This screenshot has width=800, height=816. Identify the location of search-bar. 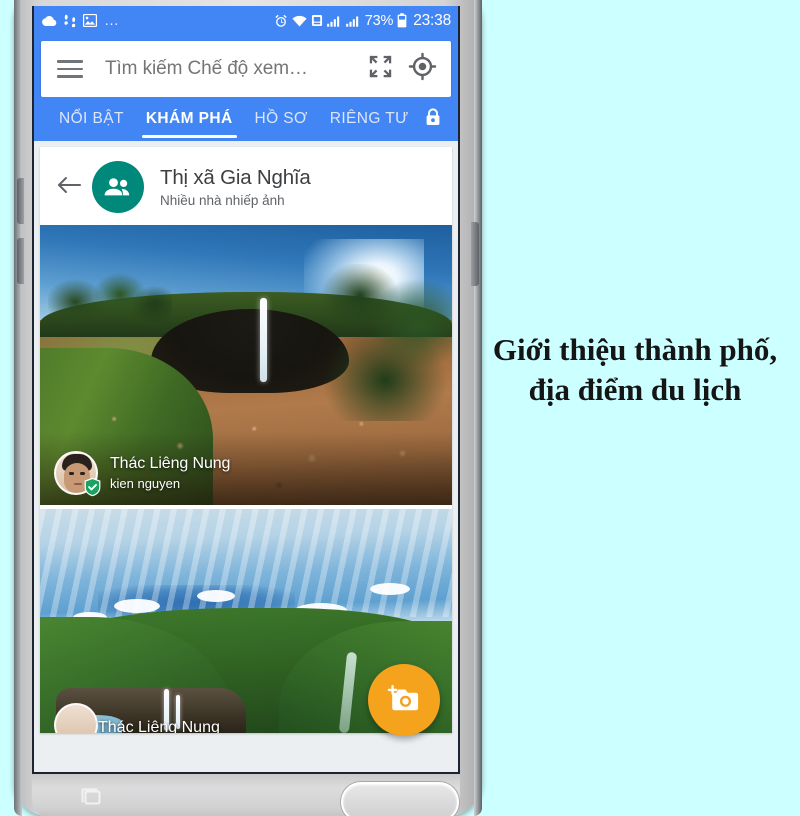
(246, 69).